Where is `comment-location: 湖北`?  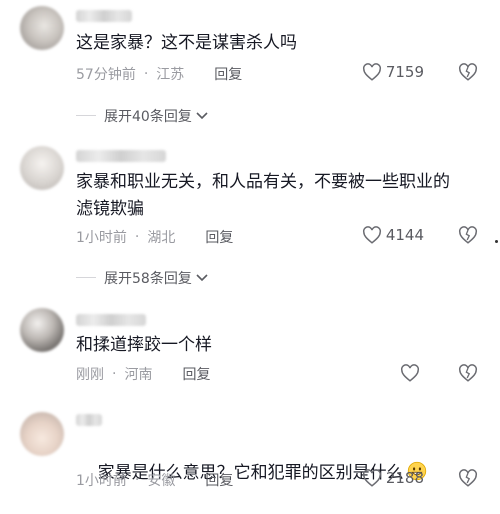
comment-location: 湖北 is located at coordinates (161, 238).